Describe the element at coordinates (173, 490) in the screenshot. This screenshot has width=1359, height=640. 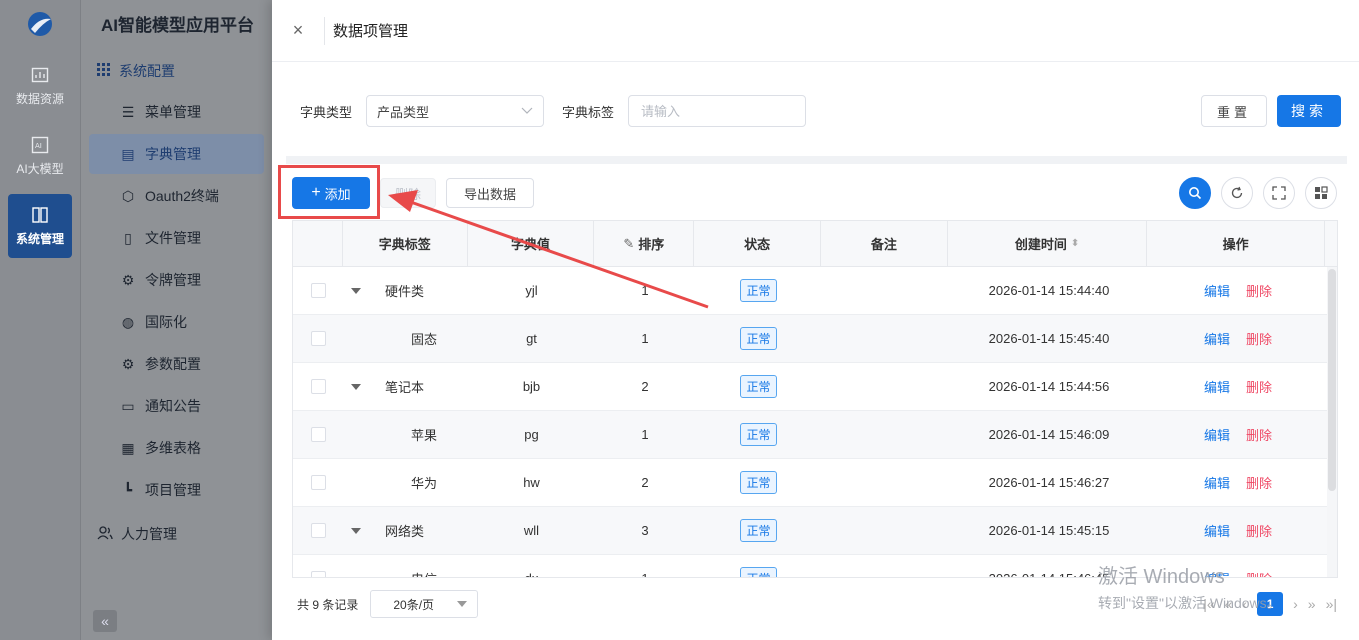
I see `menu-item-label: 项目管理` at that location.